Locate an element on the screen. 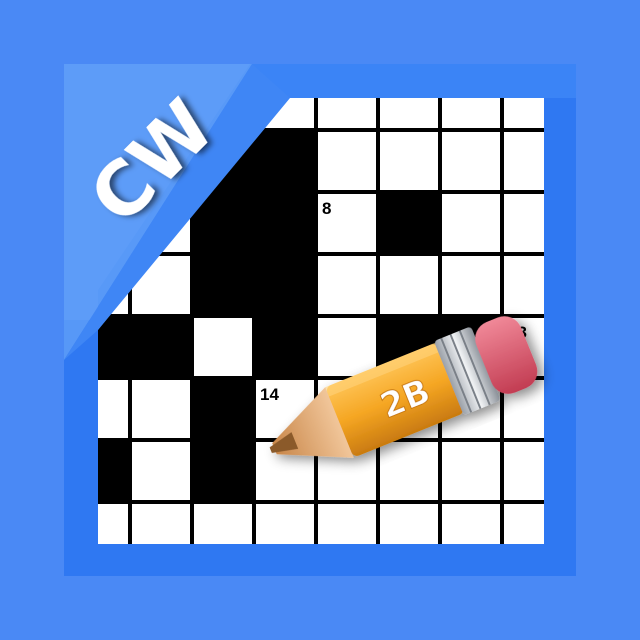 This screenshot has height=640, width=640. clue-number: 9 is located at coordinates (264, 270).